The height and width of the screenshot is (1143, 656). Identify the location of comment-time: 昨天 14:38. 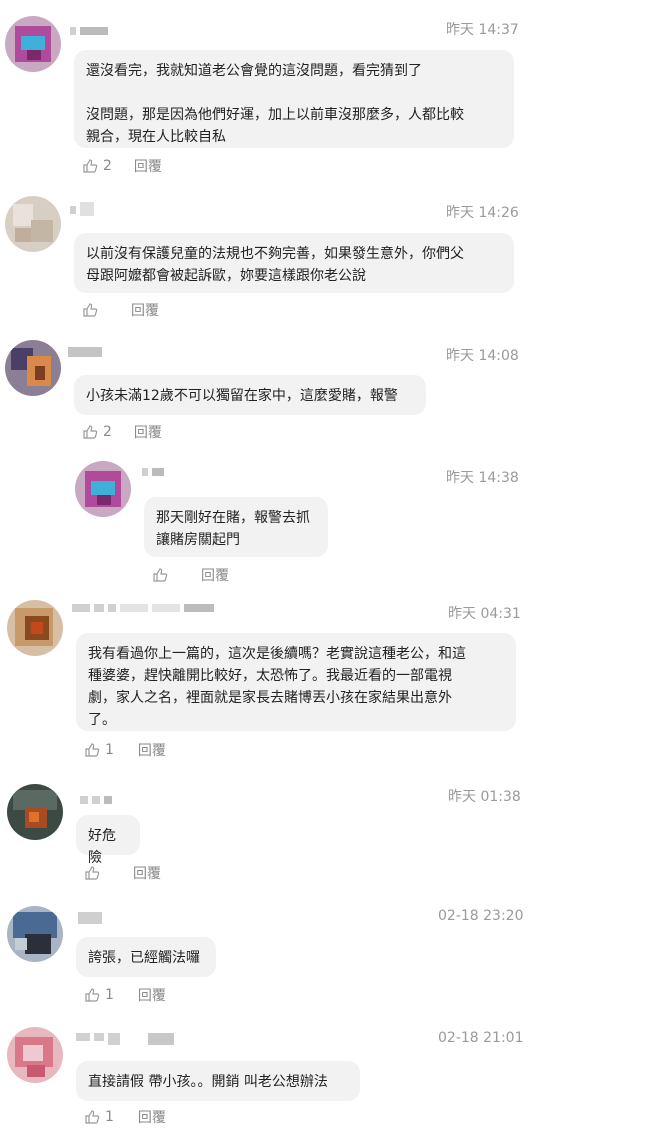
(482, 478).